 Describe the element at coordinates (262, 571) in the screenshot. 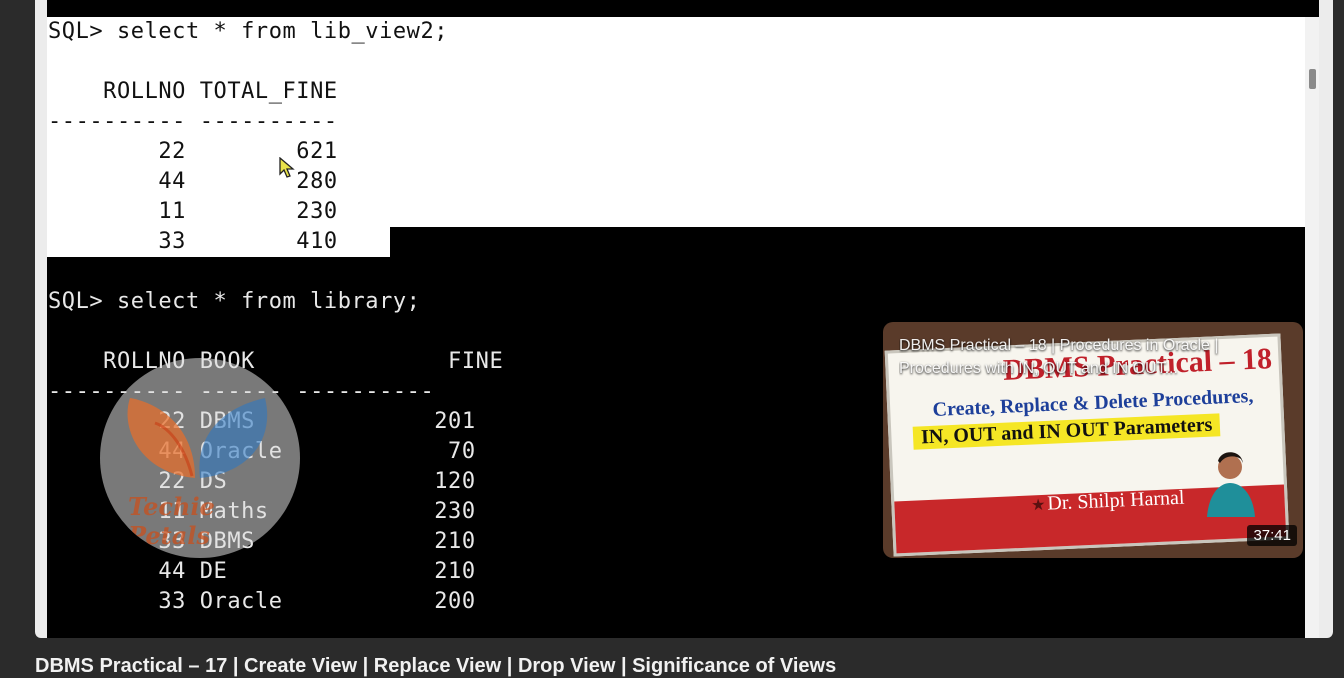

I see `terminal-line: 44 DE 210` at that location.